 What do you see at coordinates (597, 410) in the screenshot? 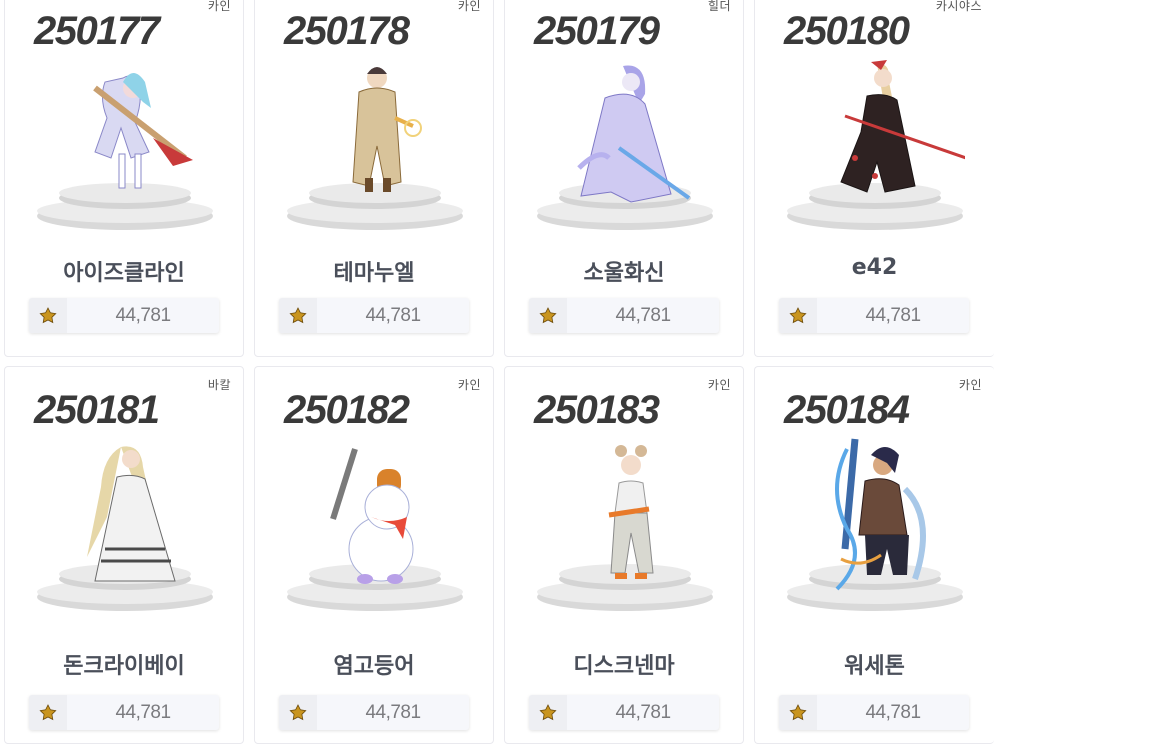
I see `rank-number: 250183` at bounding box center [597, 410].